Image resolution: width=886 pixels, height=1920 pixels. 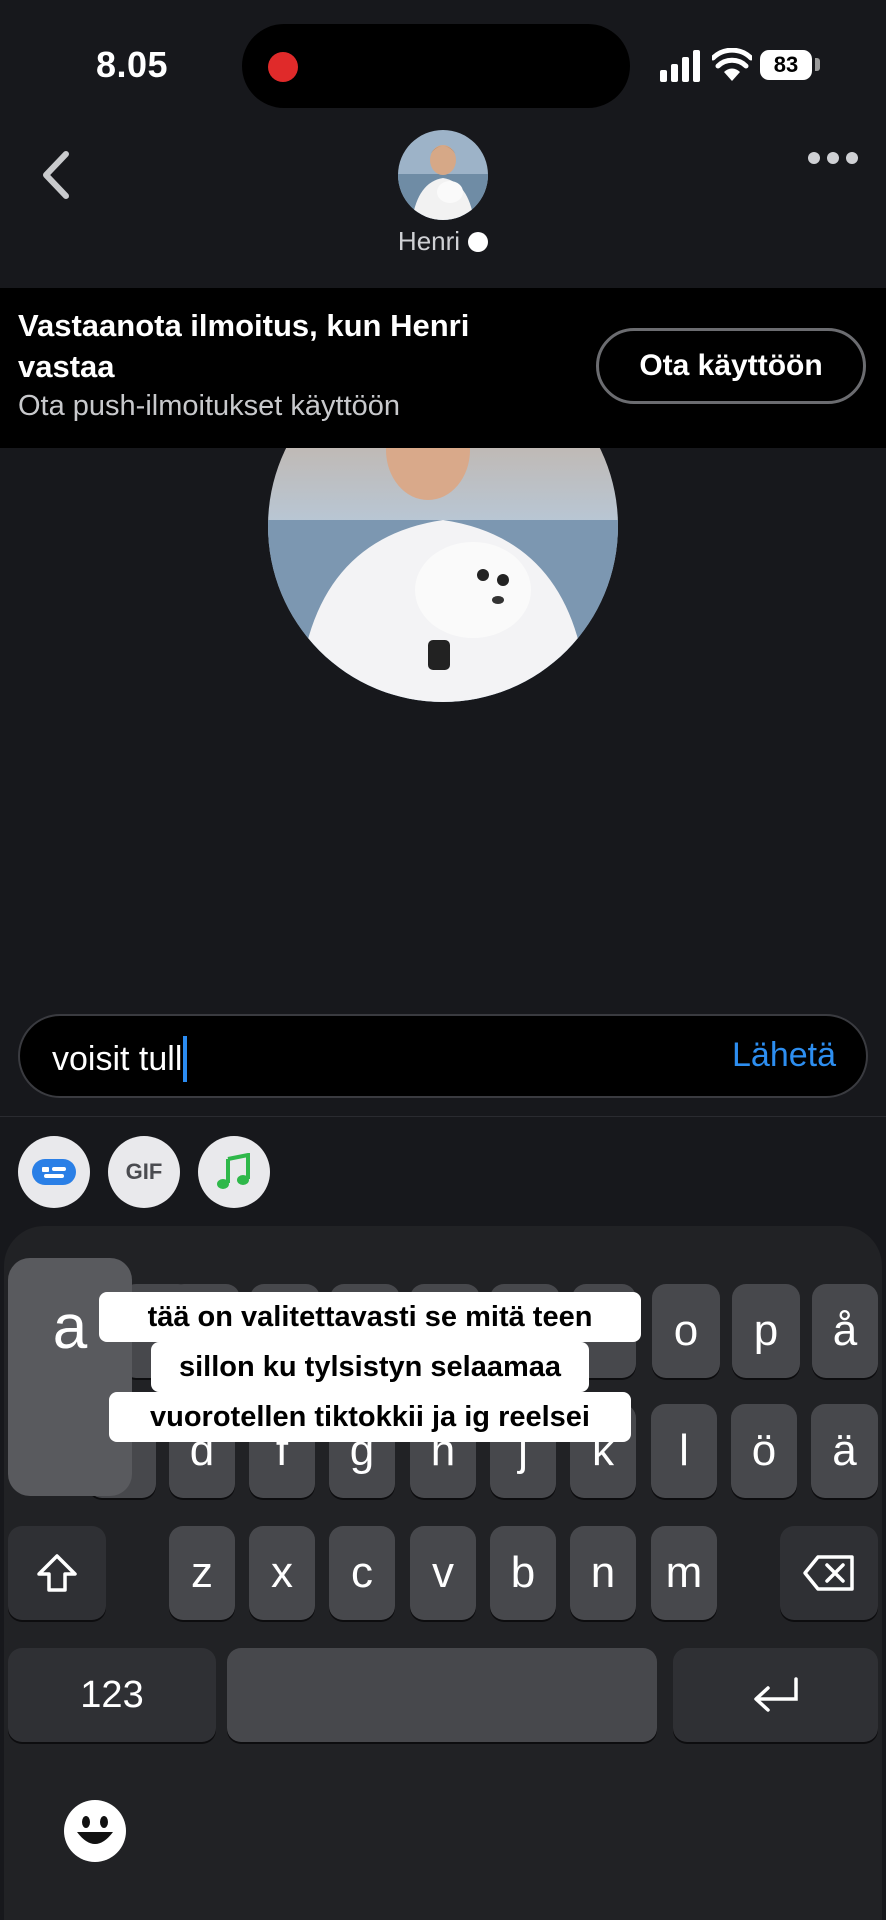 I want to click on shift-key, so click(x=57, y=1573).